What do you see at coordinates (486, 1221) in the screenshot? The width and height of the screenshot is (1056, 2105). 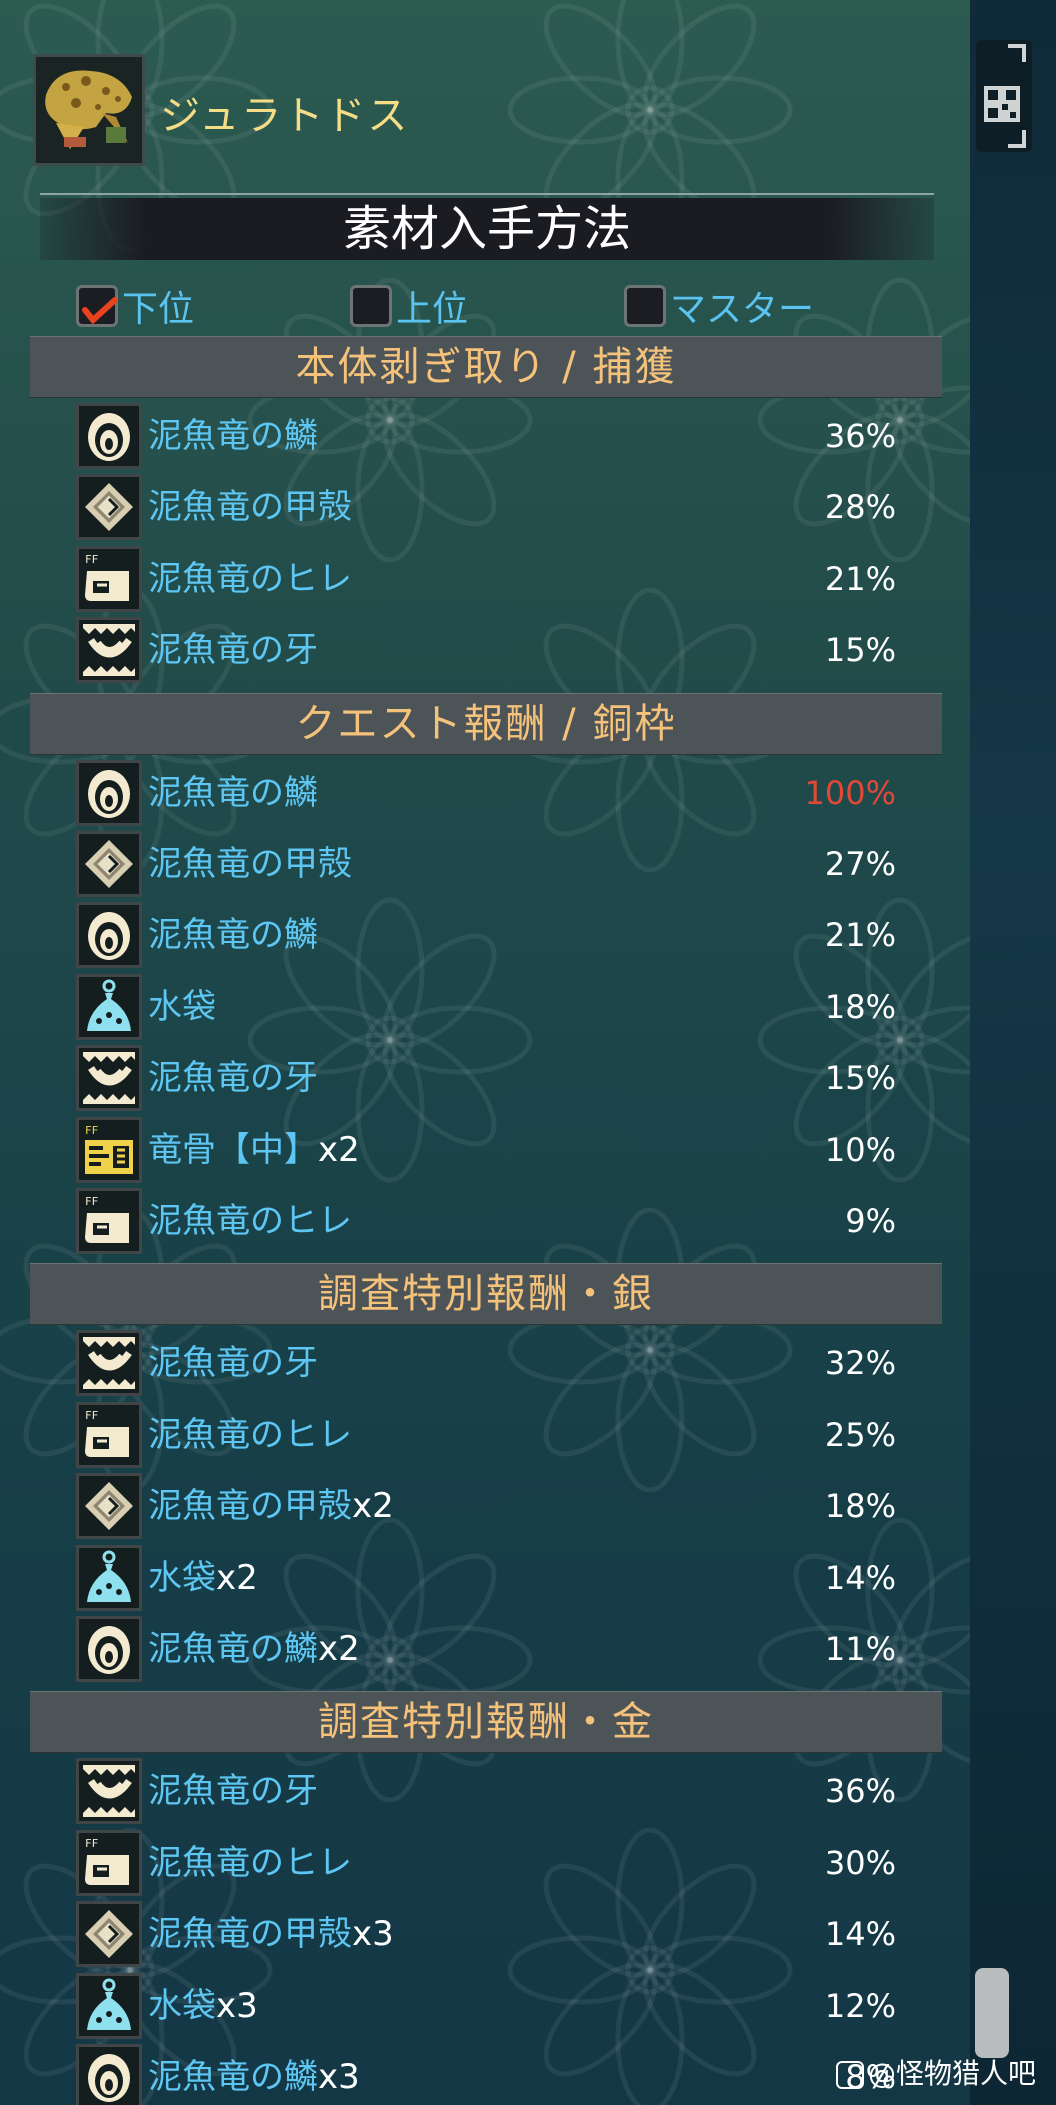 I see `material-row: FF 泥魚竜のヒレ 9%` at bounding box center [486, 1221].